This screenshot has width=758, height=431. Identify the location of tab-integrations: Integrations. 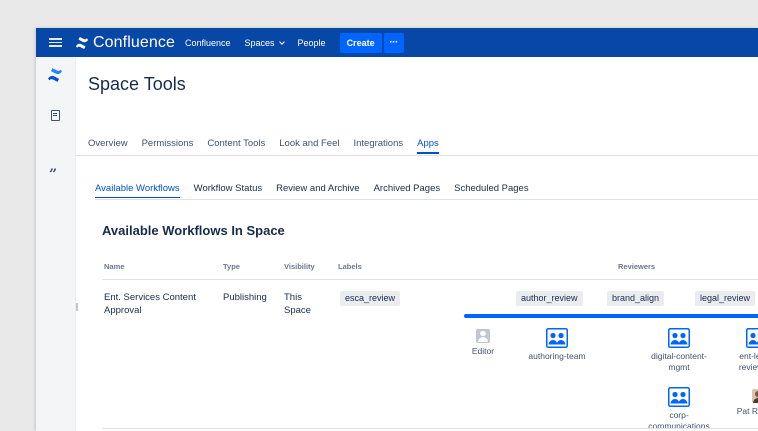
(378, 146).